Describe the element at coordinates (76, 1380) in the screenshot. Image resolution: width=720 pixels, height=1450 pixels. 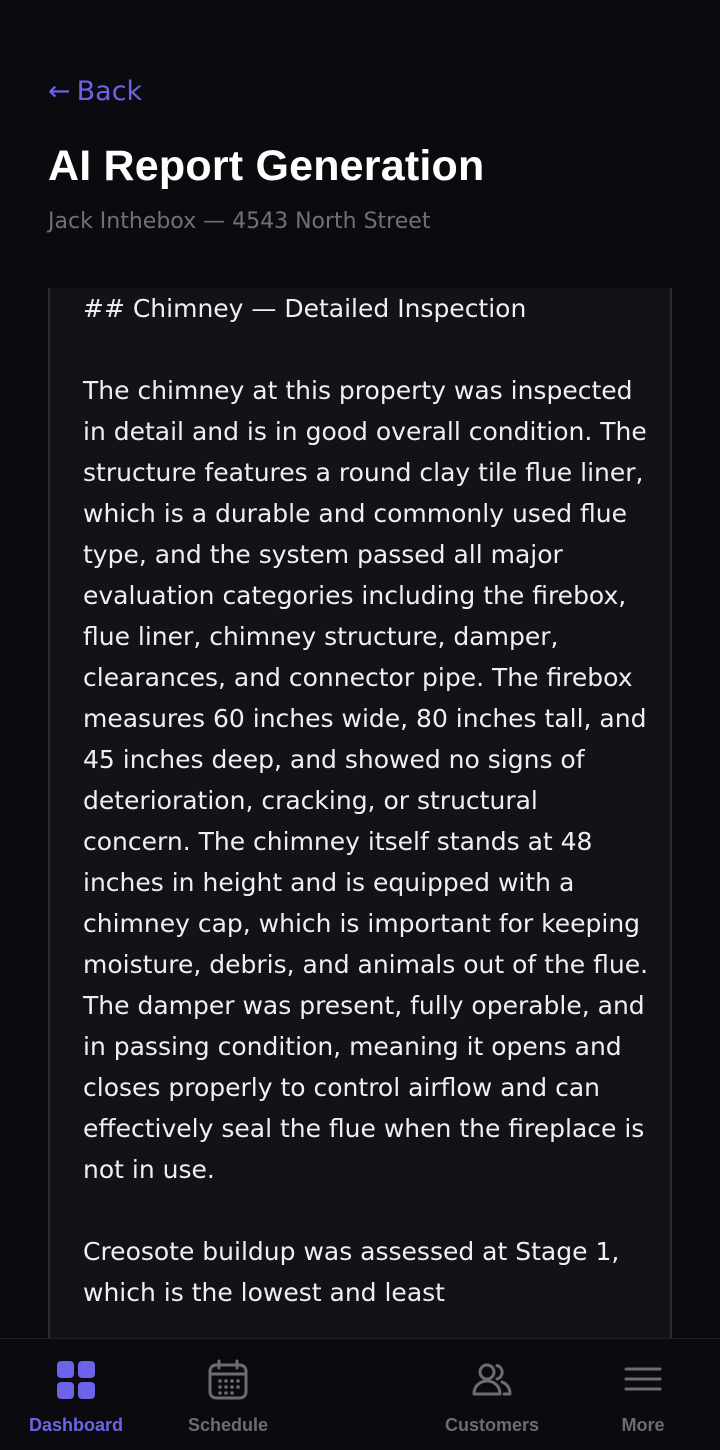
I see `dashboard-icon` at that location.